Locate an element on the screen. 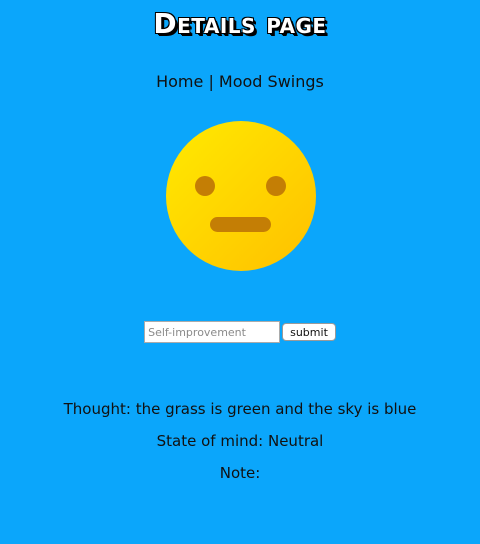  note-input is located at coordinates (212, 332).